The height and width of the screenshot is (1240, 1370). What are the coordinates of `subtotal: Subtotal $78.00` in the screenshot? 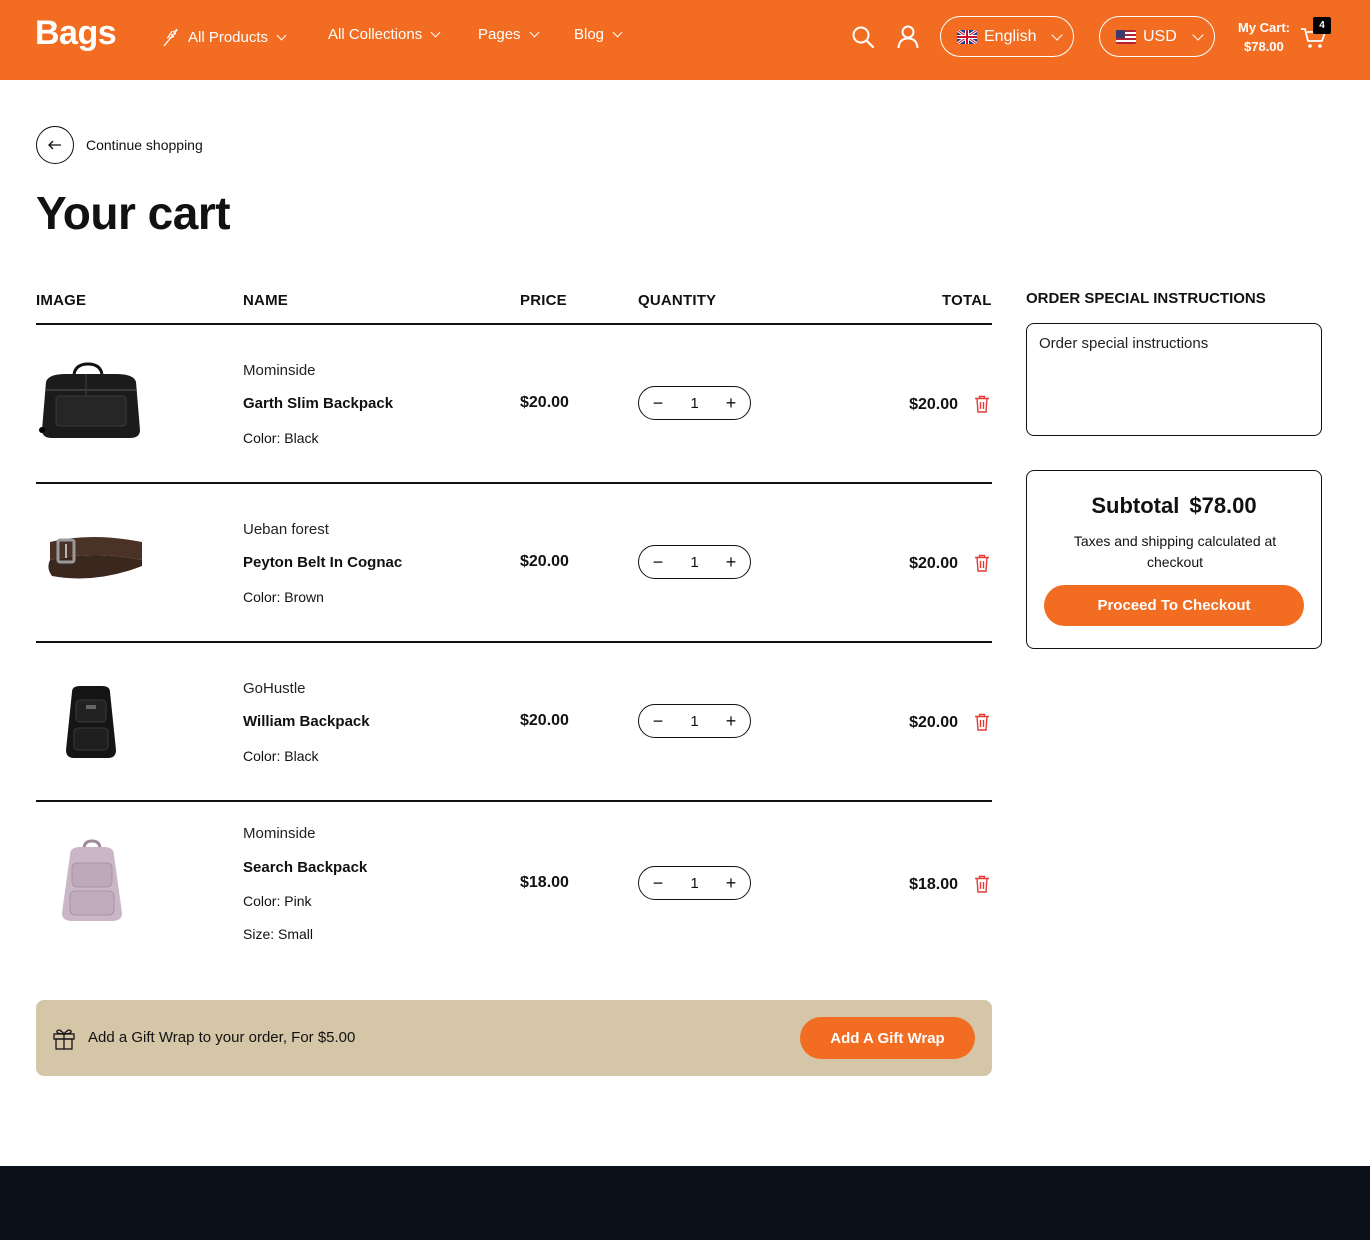 It's located at (1174, 506).